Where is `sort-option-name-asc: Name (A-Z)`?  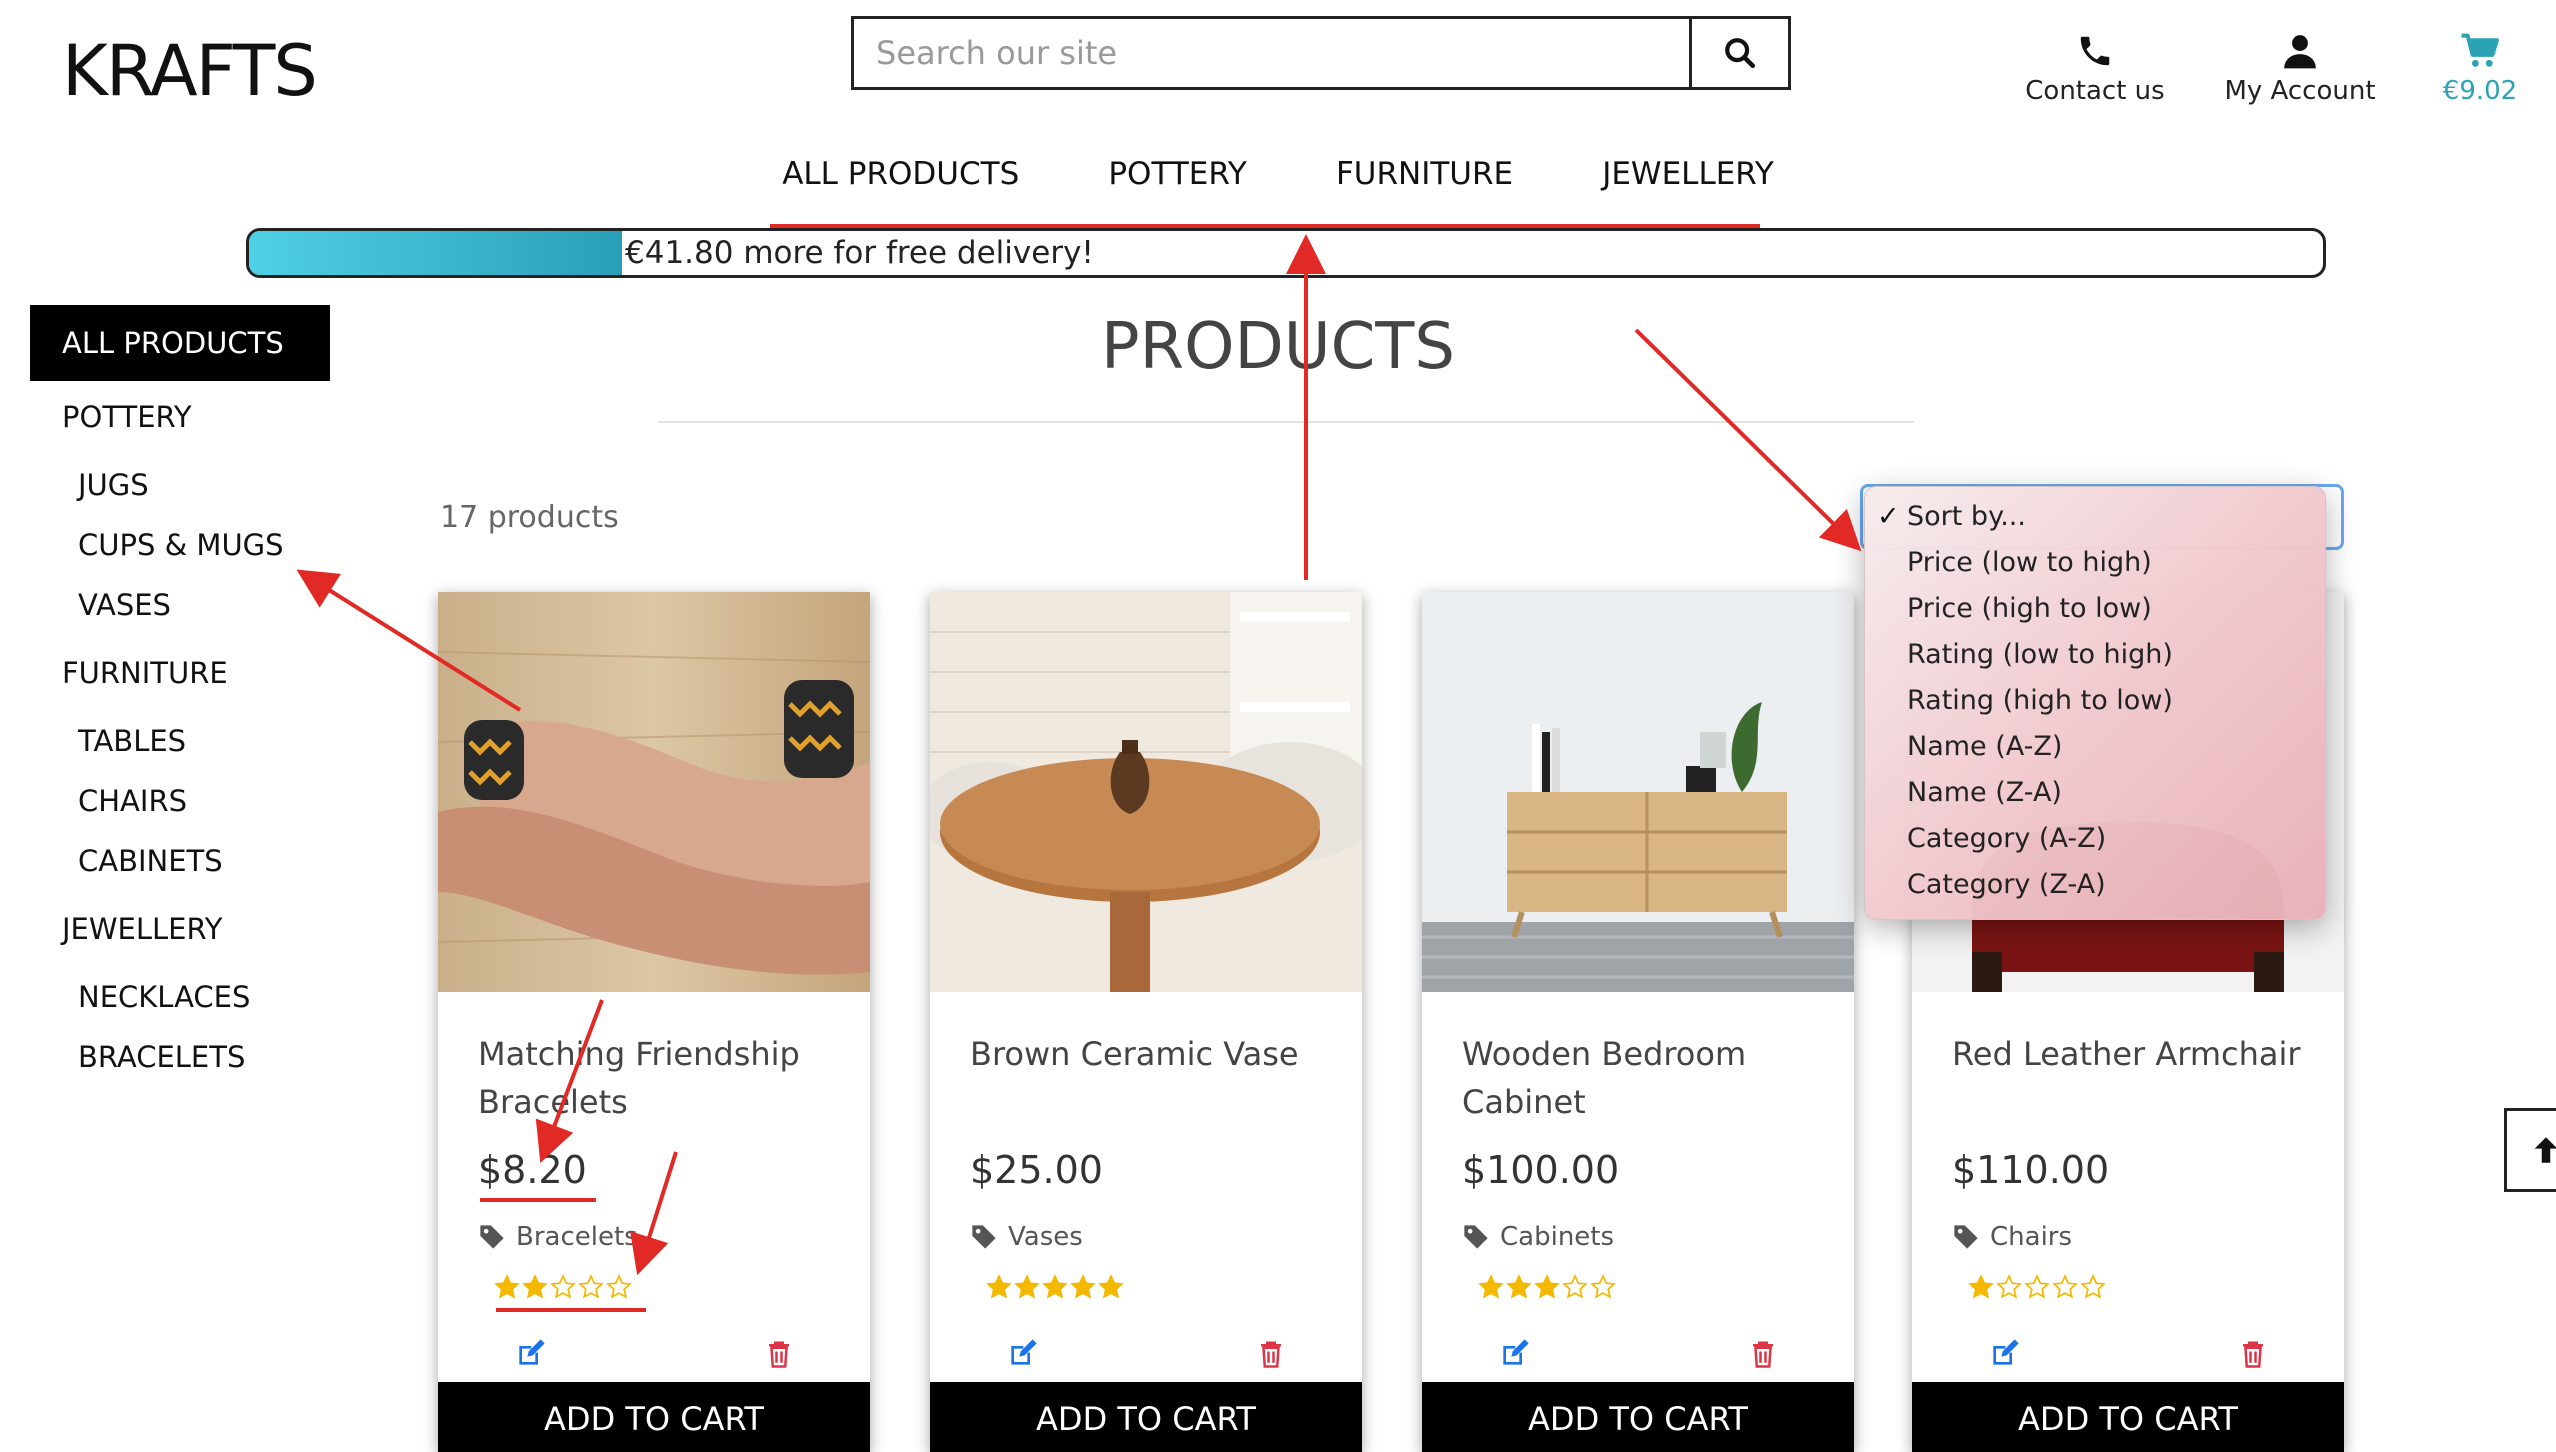
sort-option-name-asc: Name (A-Z) is located at coordinates (1984, 746).